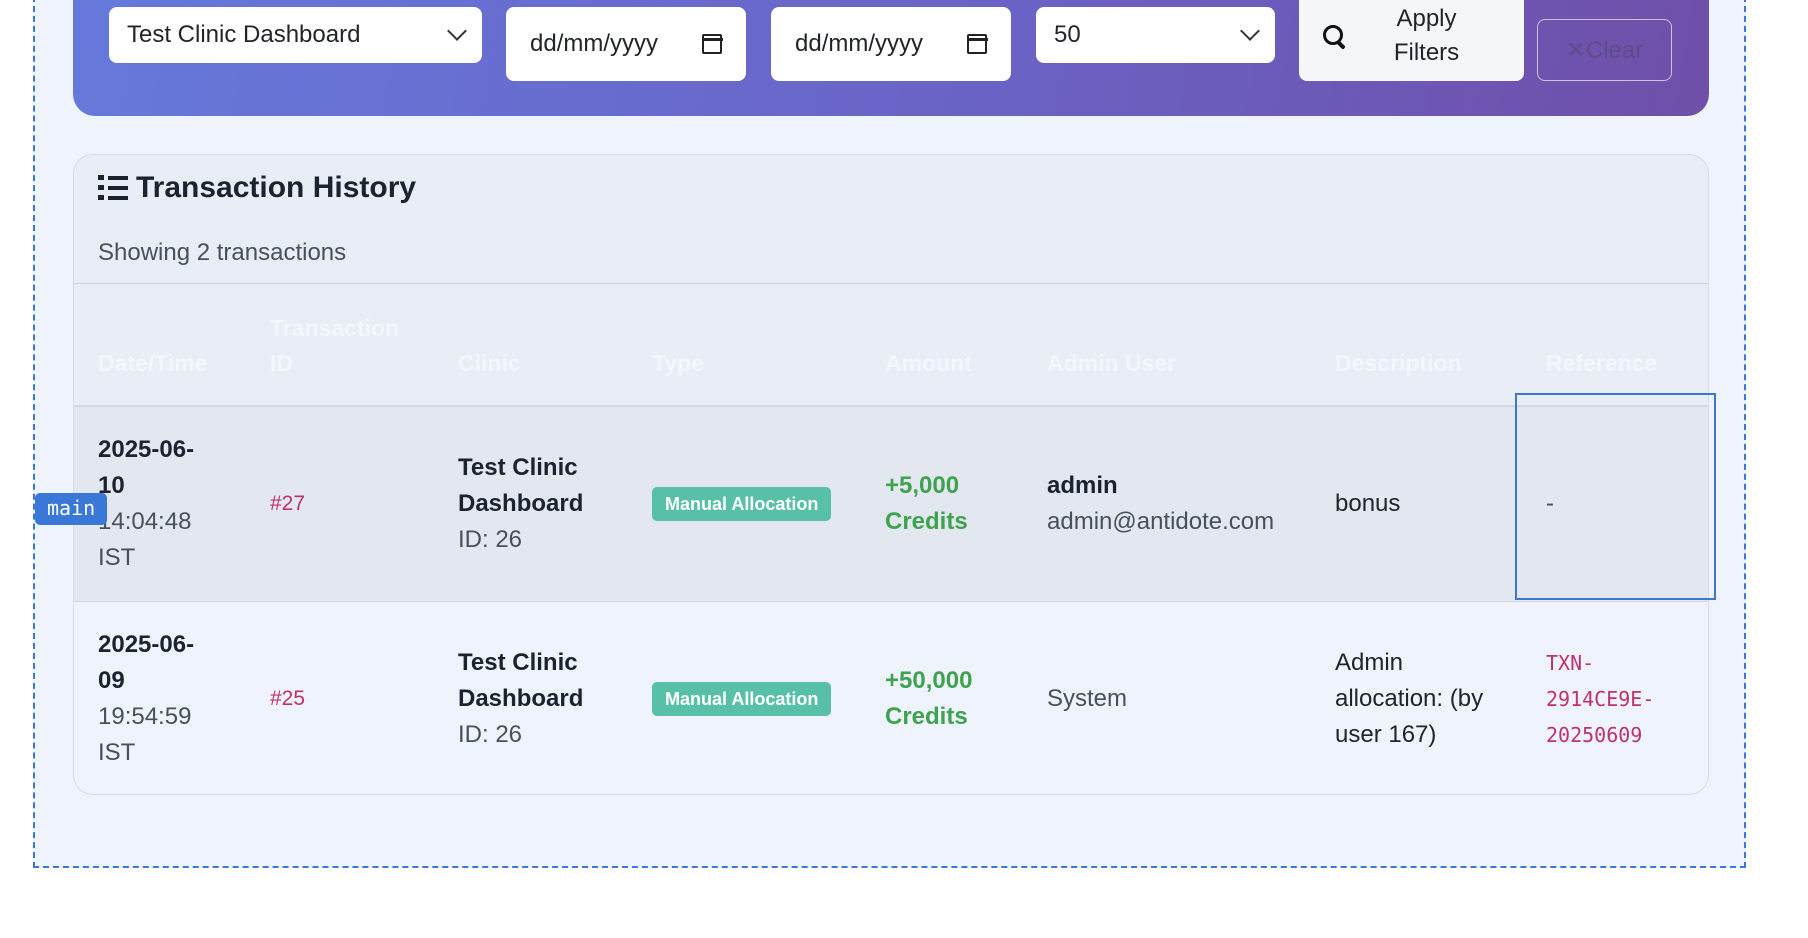 This screenshot has height=938, width=1808. Describe the element at coordinates (929, 698) in the screenshot. I see `cell-amount: +50,000 Credits` at that location.